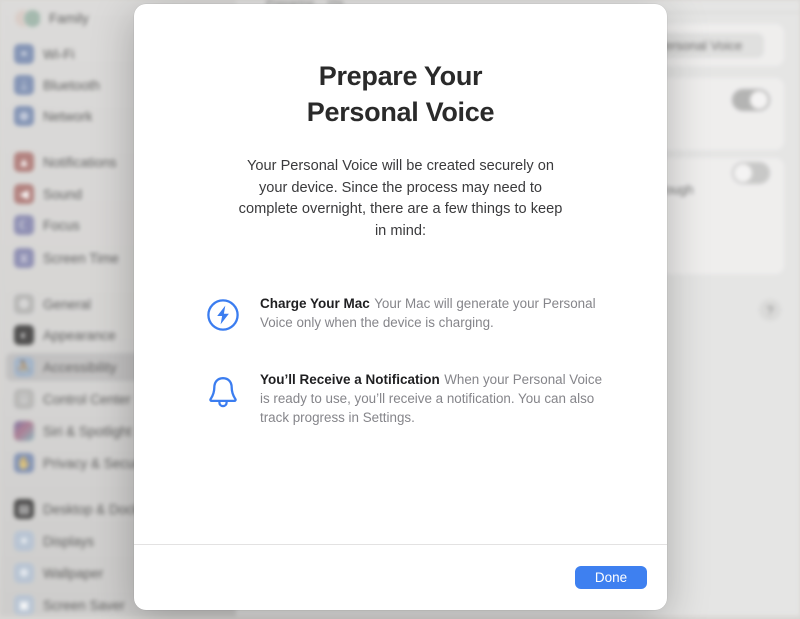 Image resolution: width=800 pixels, height=619 pixels. Describe the element at coordinates (69, 18) in the screenshot. I see `sidebar-item-label: Family` at that location.